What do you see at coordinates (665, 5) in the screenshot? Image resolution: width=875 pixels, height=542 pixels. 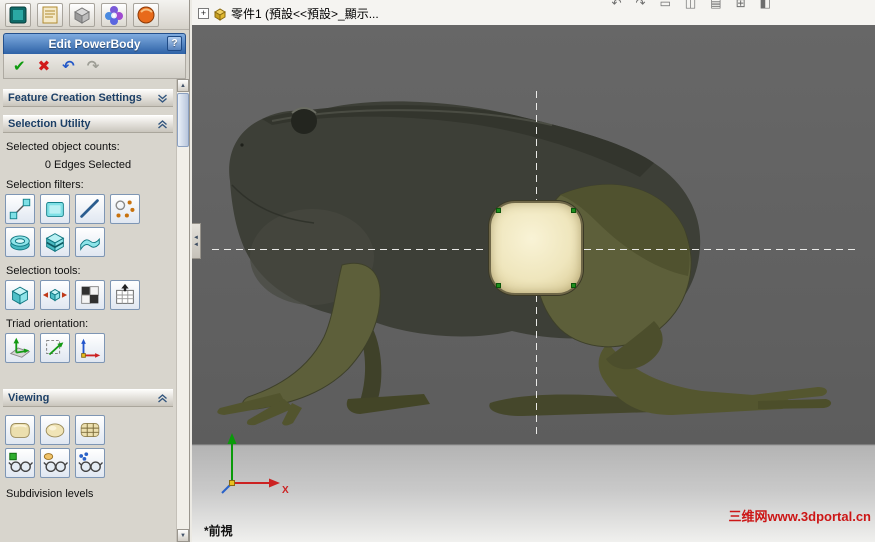 I see `document-toolbar-icon-sheet: ▭` at bounding box center [665, 5].